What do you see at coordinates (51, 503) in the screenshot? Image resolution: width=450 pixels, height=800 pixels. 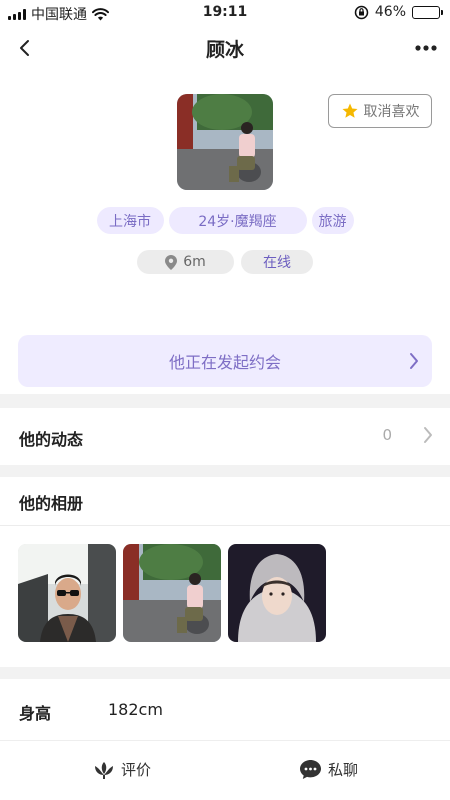 I see `album-label: 他的相册` at bounding box center [51, 503].